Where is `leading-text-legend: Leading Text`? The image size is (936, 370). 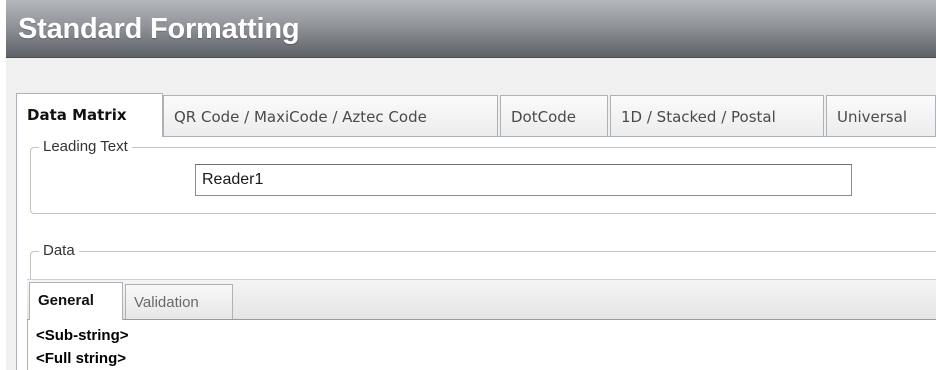
leading-text-legend: Leading Text is located at coordinates (85, 147).